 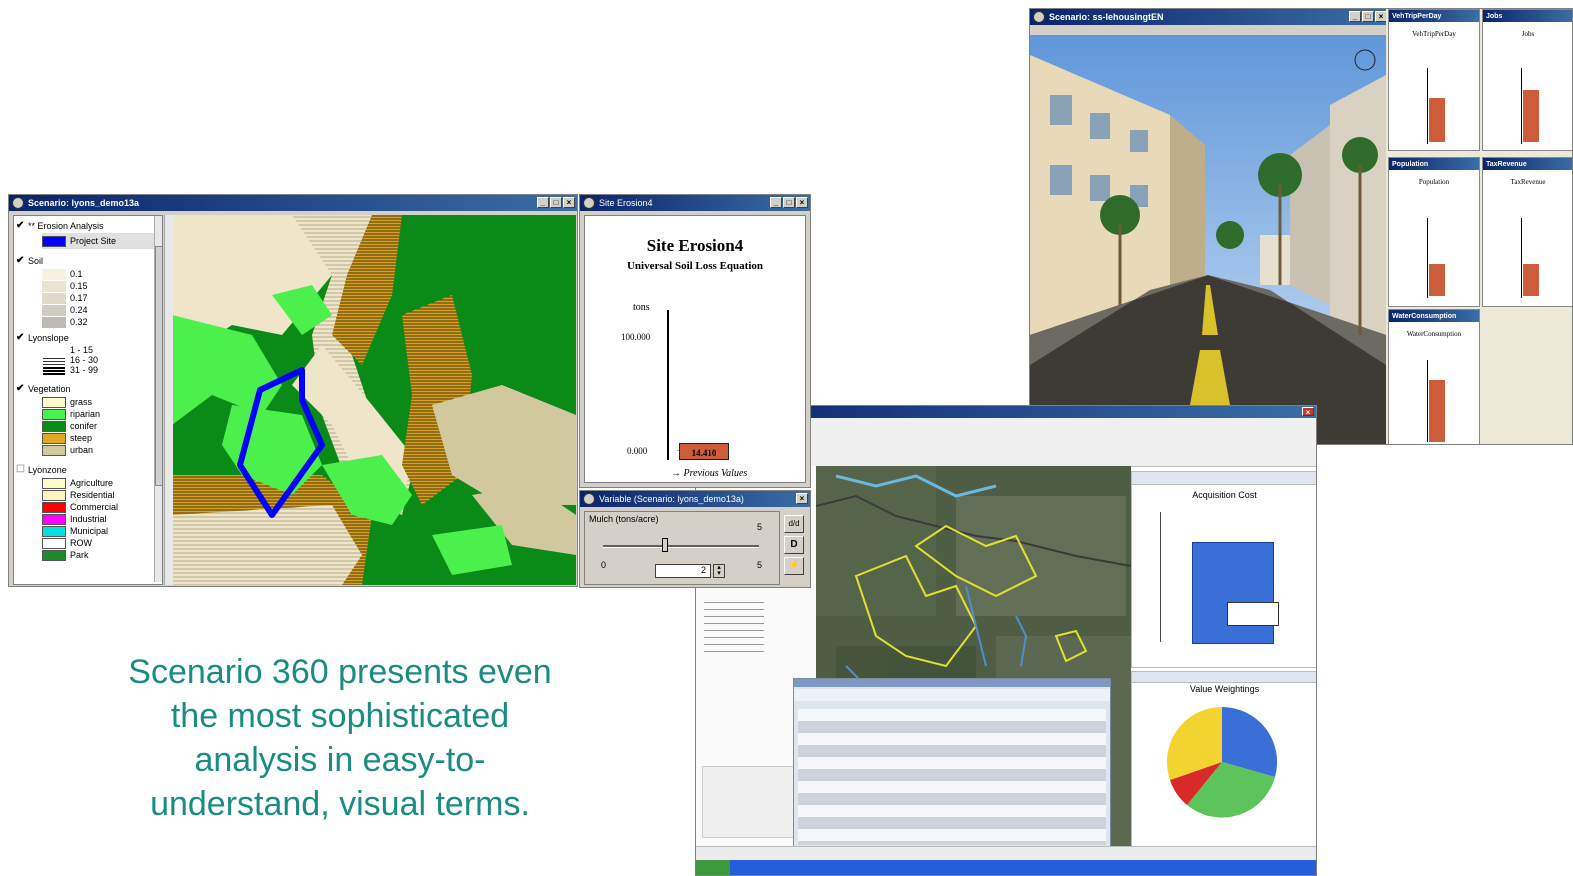 What do you see at coordinates (101, 426) in the screenshot?
I see `legend-item: conifer` at bounding box center [101, 426].